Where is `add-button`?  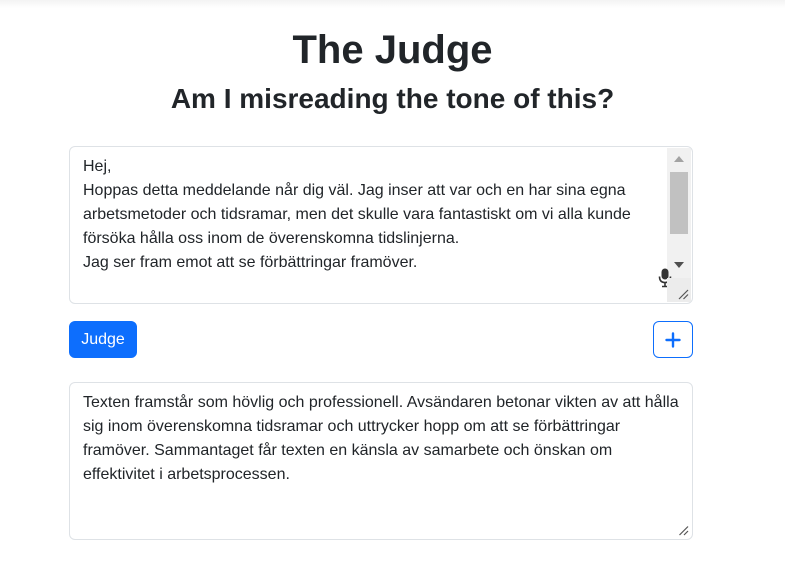
add-button is located at coordinates (673, 339).